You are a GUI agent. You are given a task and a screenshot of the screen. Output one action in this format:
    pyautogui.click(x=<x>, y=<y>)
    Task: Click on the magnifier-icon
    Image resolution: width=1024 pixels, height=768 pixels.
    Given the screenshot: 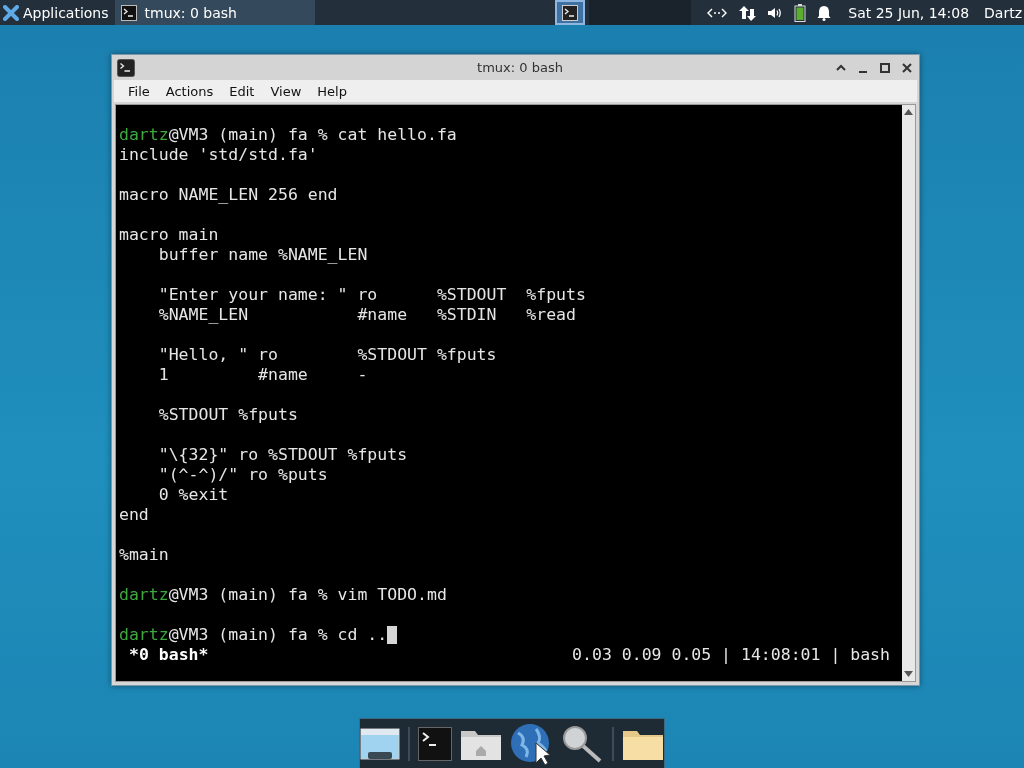 What is the action you would take?
    pyautogui.click(x=583, y=744)
    